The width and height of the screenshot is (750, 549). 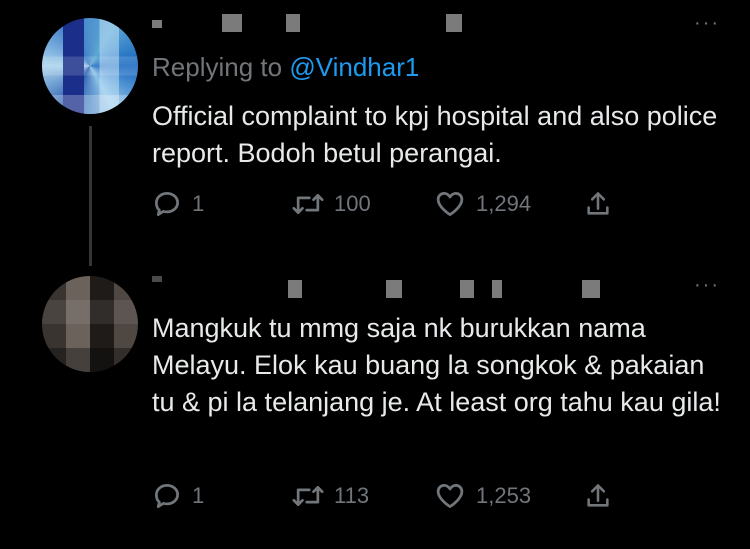 I want to click on like-button: 1,294, so click(x=509, y=204).